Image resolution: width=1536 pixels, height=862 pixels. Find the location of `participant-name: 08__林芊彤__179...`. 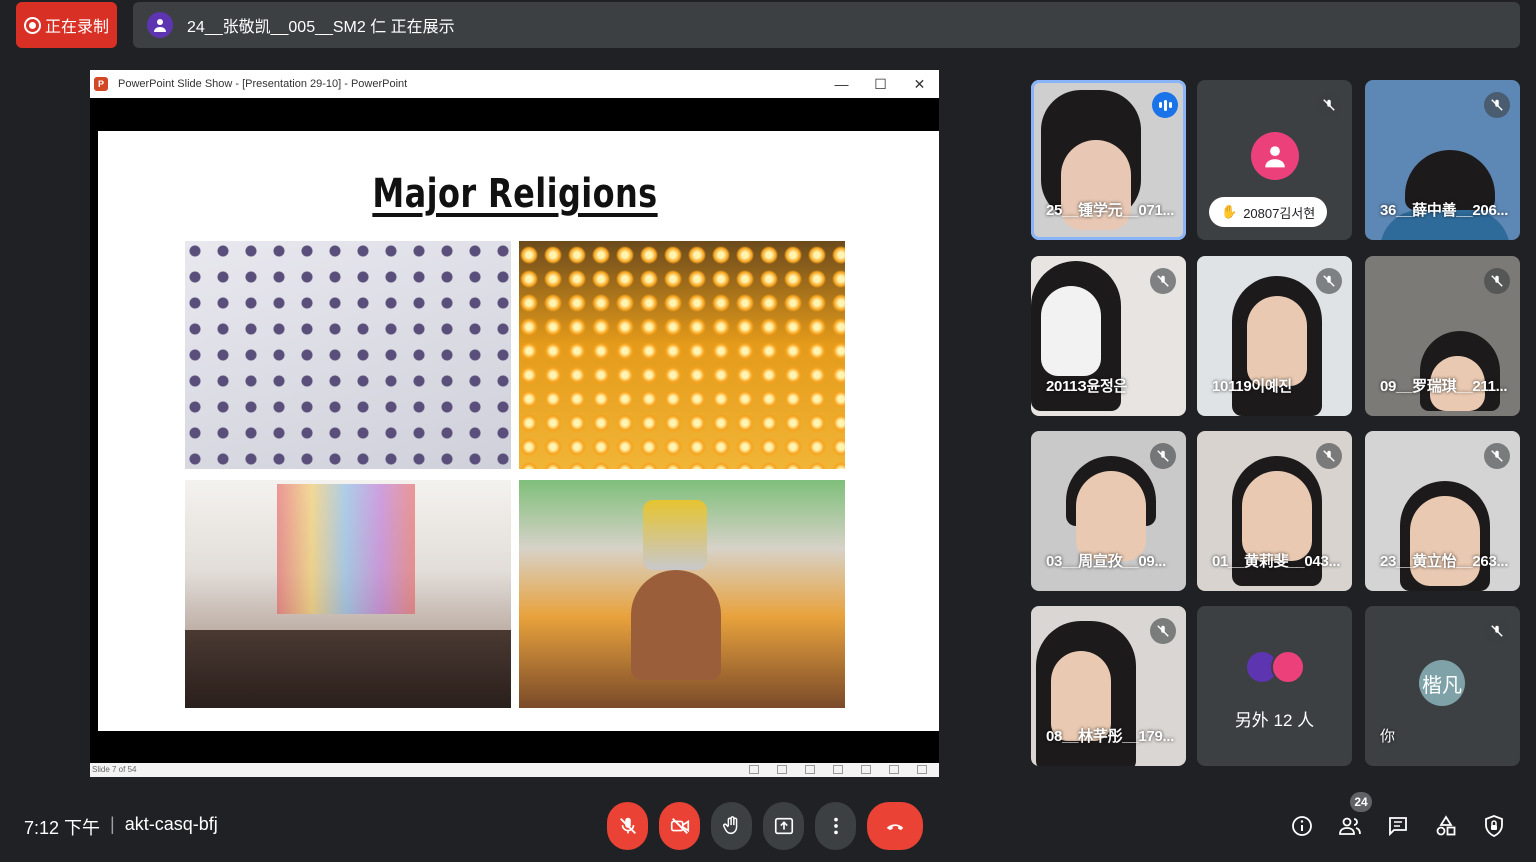

participant-name: 08__林芊彤__179... is located at coordinates (1110, 736).